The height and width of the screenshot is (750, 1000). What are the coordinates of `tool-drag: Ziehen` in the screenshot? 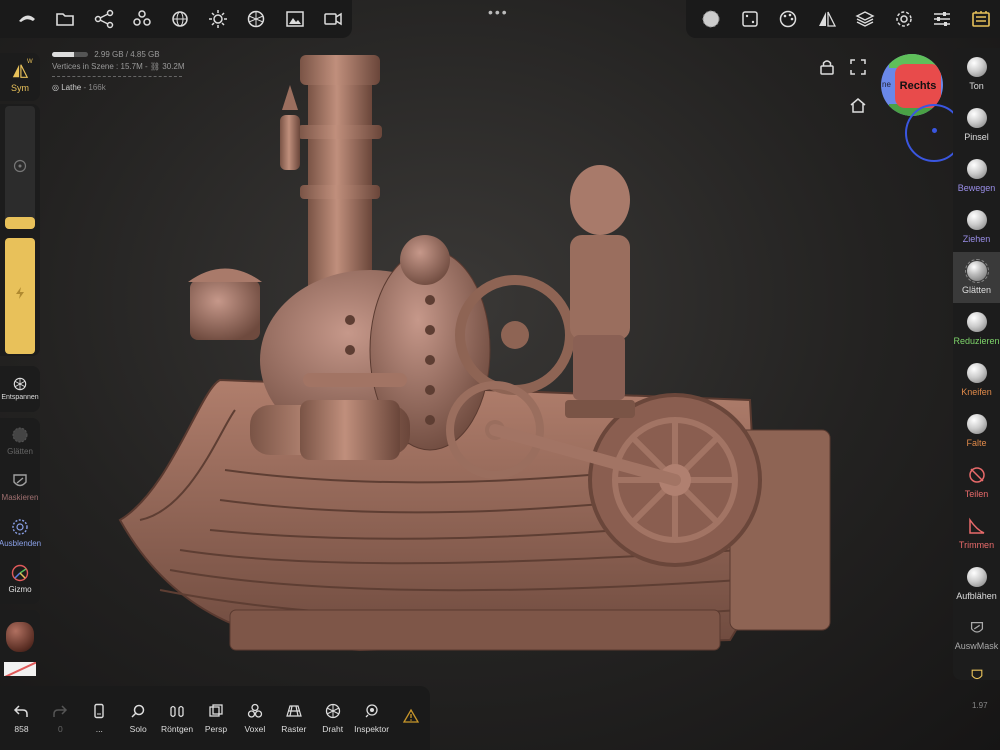 It's located at (976, 226).